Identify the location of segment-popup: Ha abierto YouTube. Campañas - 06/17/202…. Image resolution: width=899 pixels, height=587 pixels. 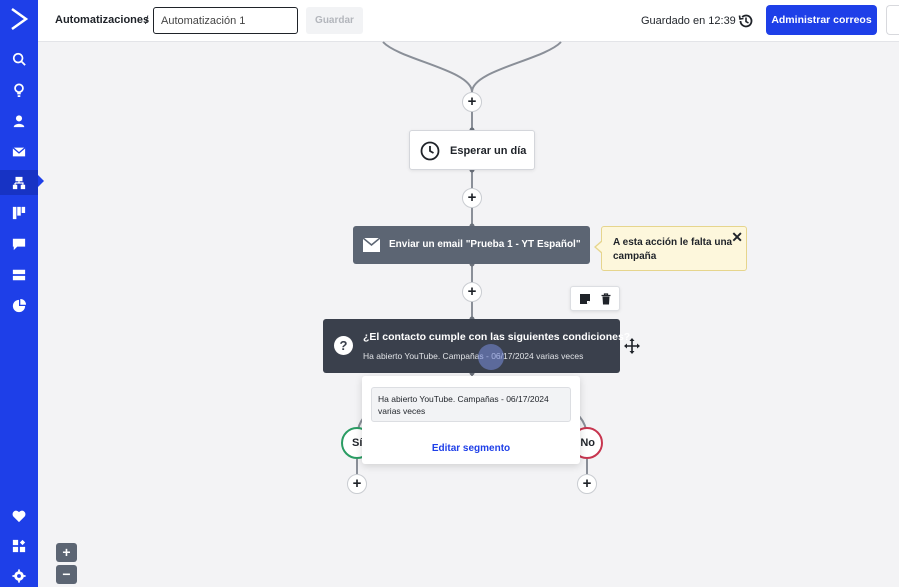
(471, 420).